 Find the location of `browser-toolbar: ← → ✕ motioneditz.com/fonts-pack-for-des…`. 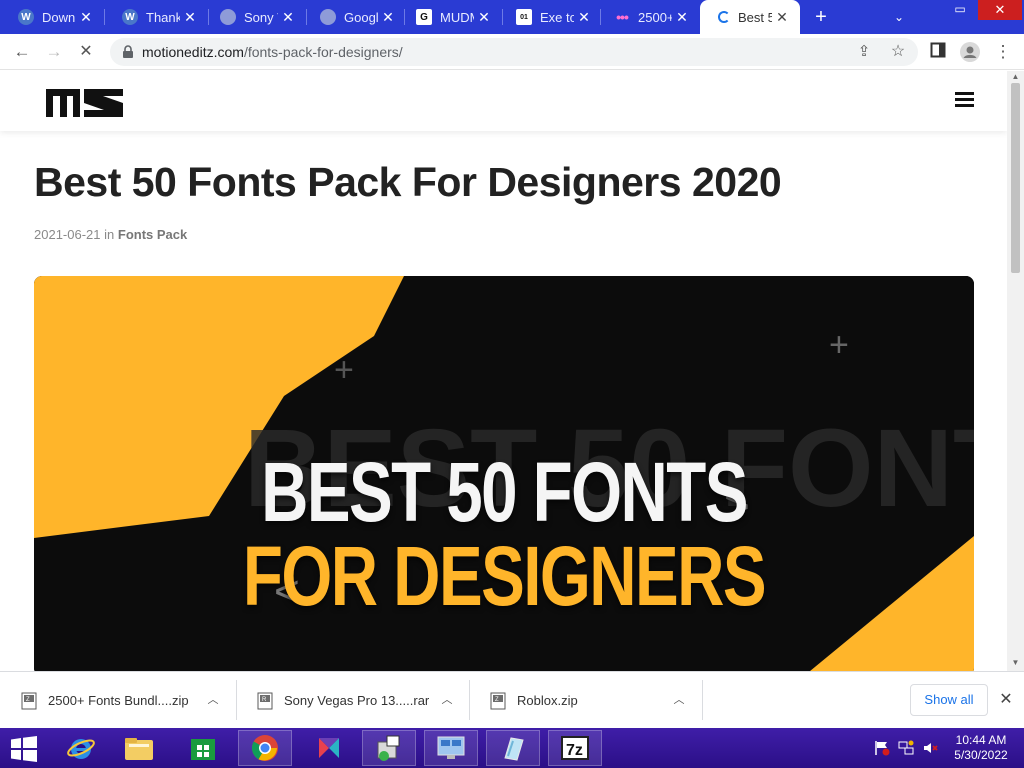

browser-toolbar: ← → ✕ motioneditz.com/fonts-pack-for-des… is located at coordinates (512, 52).